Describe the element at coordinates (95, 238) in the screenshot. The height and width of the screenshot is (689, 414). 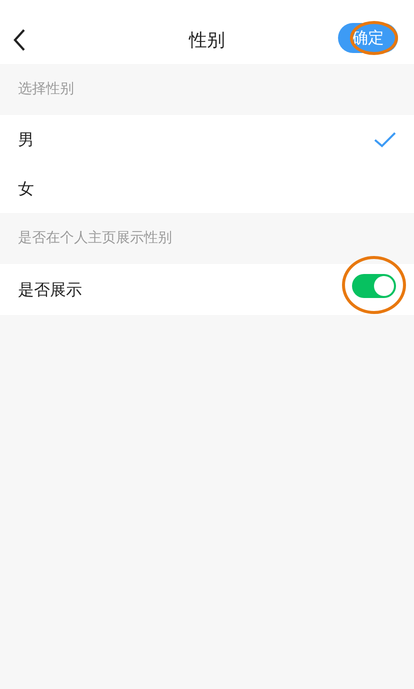
I see `section-label: 是否在个人主页展示性别` at that location.